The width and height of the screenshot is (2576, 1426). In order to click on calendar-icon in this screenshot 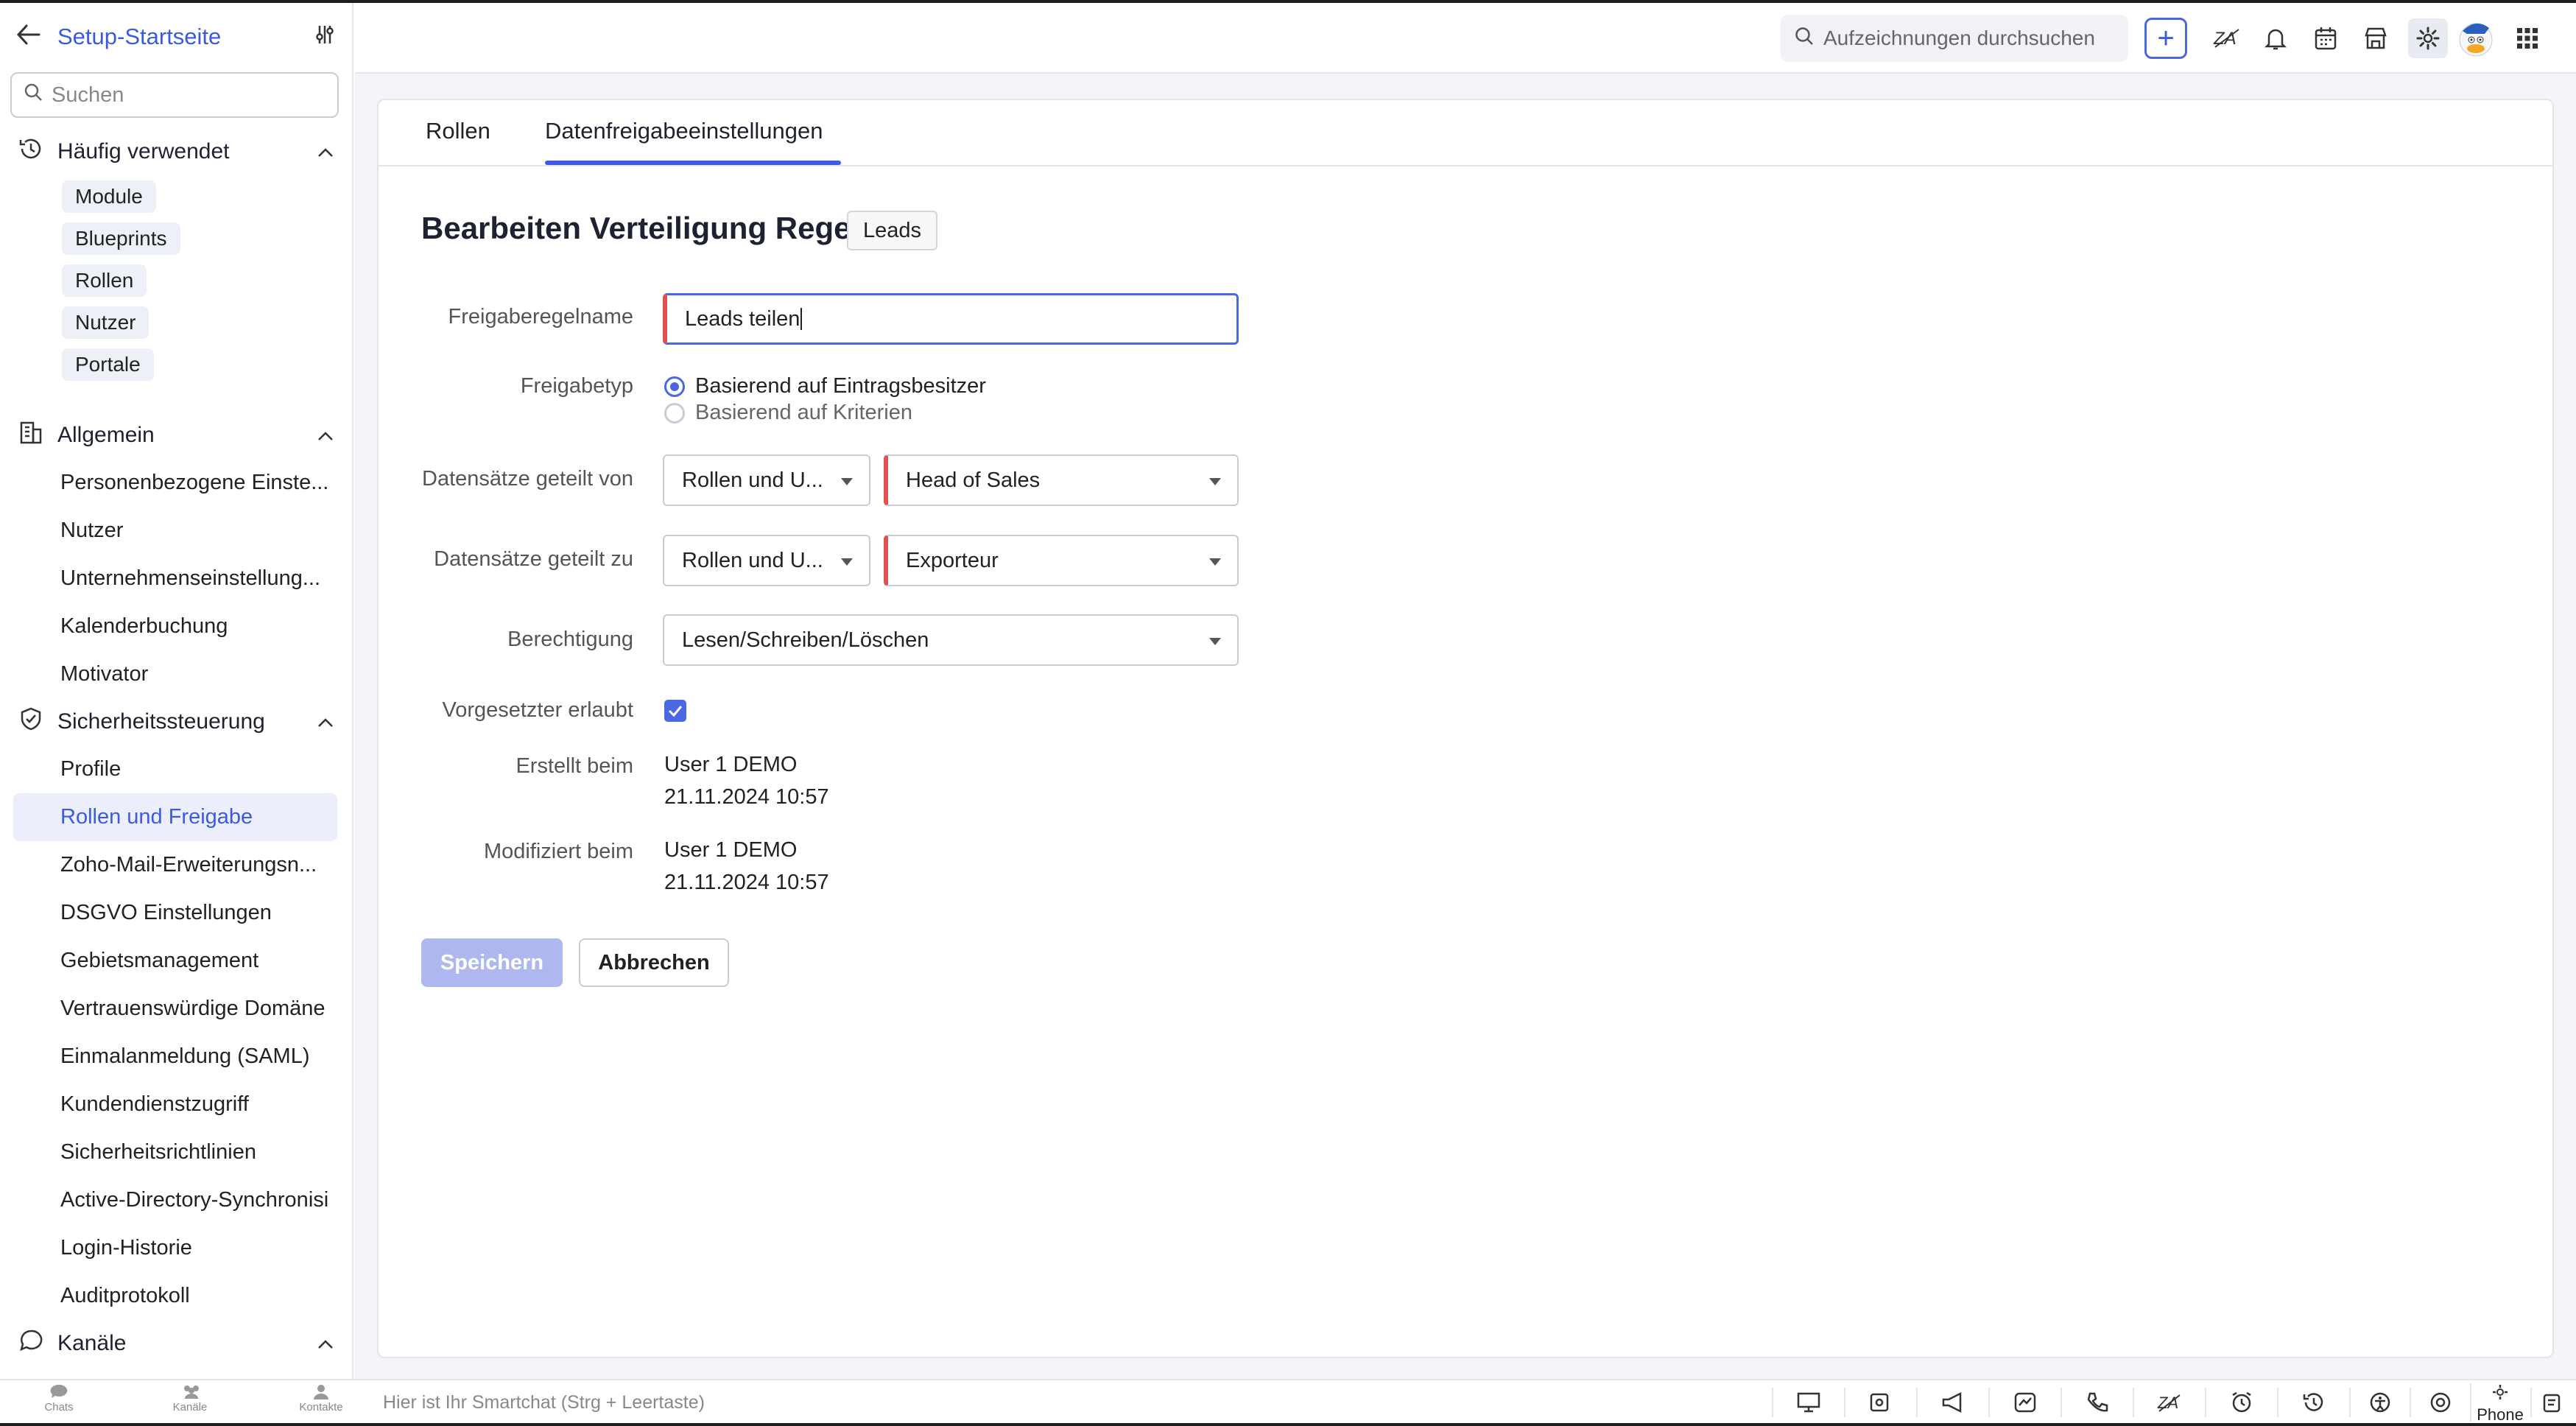, I will do `click(2325, 38)`.